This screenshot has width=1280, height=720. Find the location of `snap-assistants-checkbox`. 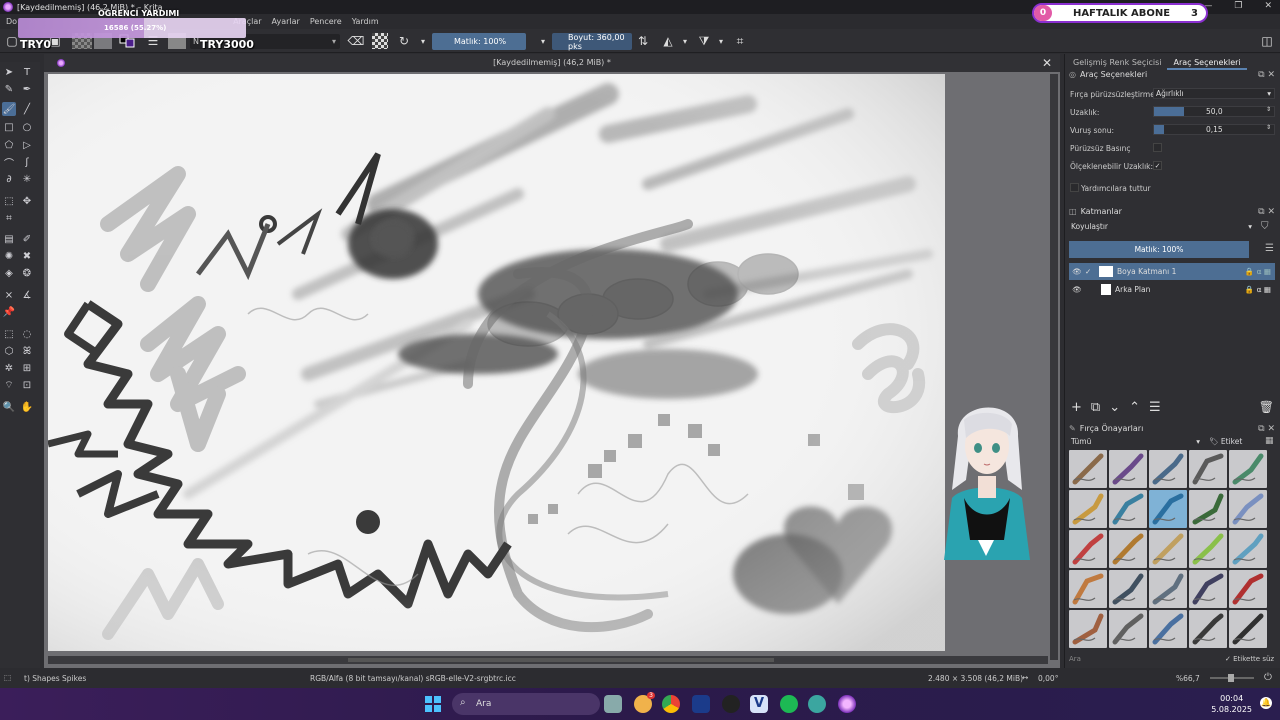

snap-assistants-checkbox is located at coordinates (1074, 187).